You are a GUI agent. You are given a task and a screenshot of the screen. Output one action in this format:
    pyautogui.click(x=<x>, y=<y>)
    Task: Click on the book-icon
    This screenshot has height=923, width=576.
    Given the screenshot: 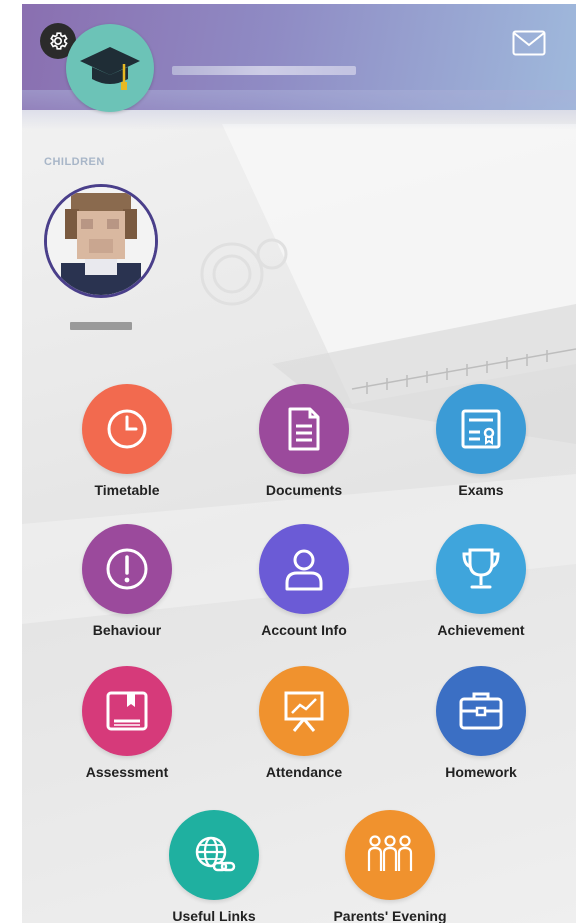 What is the action you would take?
    pyautogui.click(x=127, y=711)
    